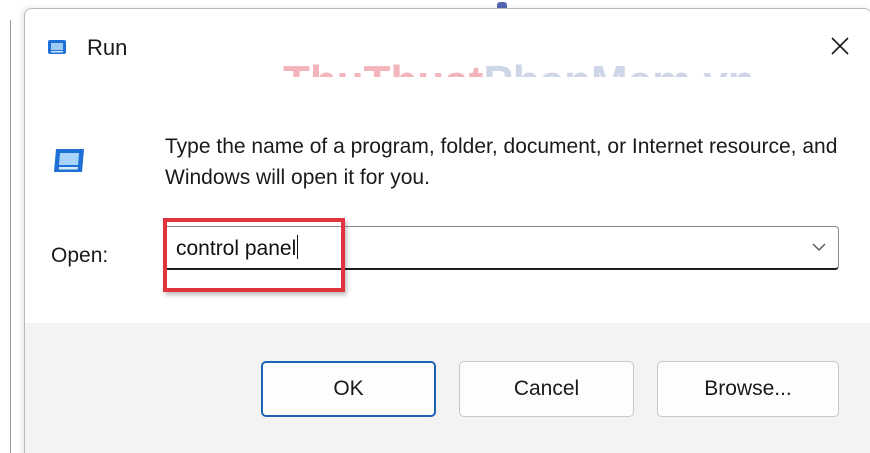 The width and height of the screenshot is (870, 453). I want to click on close-icon, so click(840, 48).